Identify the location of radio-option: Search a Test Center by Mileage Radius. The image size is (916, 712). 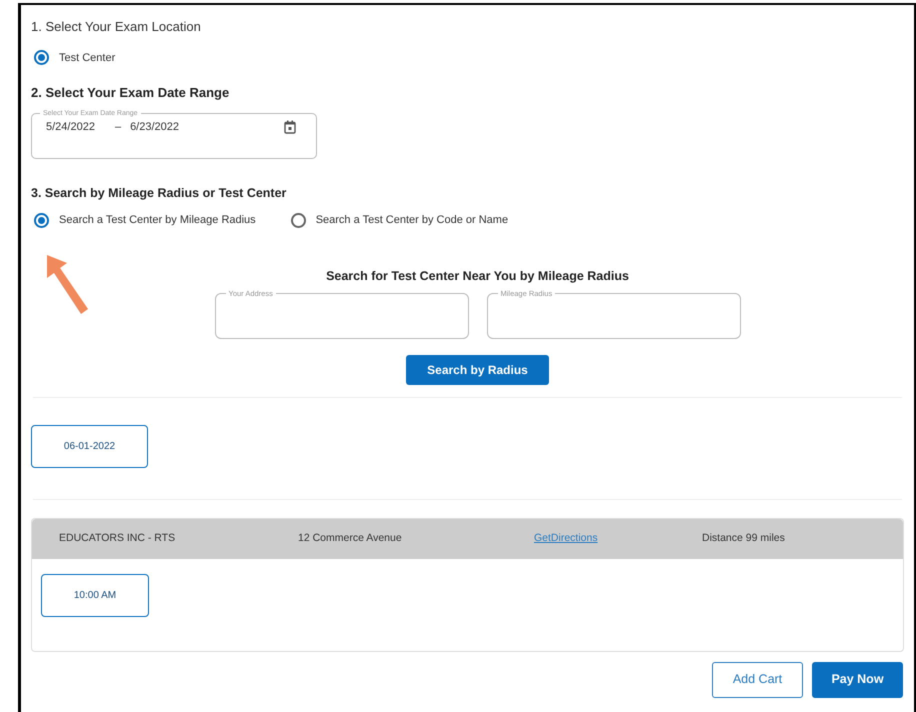
(145, 220).